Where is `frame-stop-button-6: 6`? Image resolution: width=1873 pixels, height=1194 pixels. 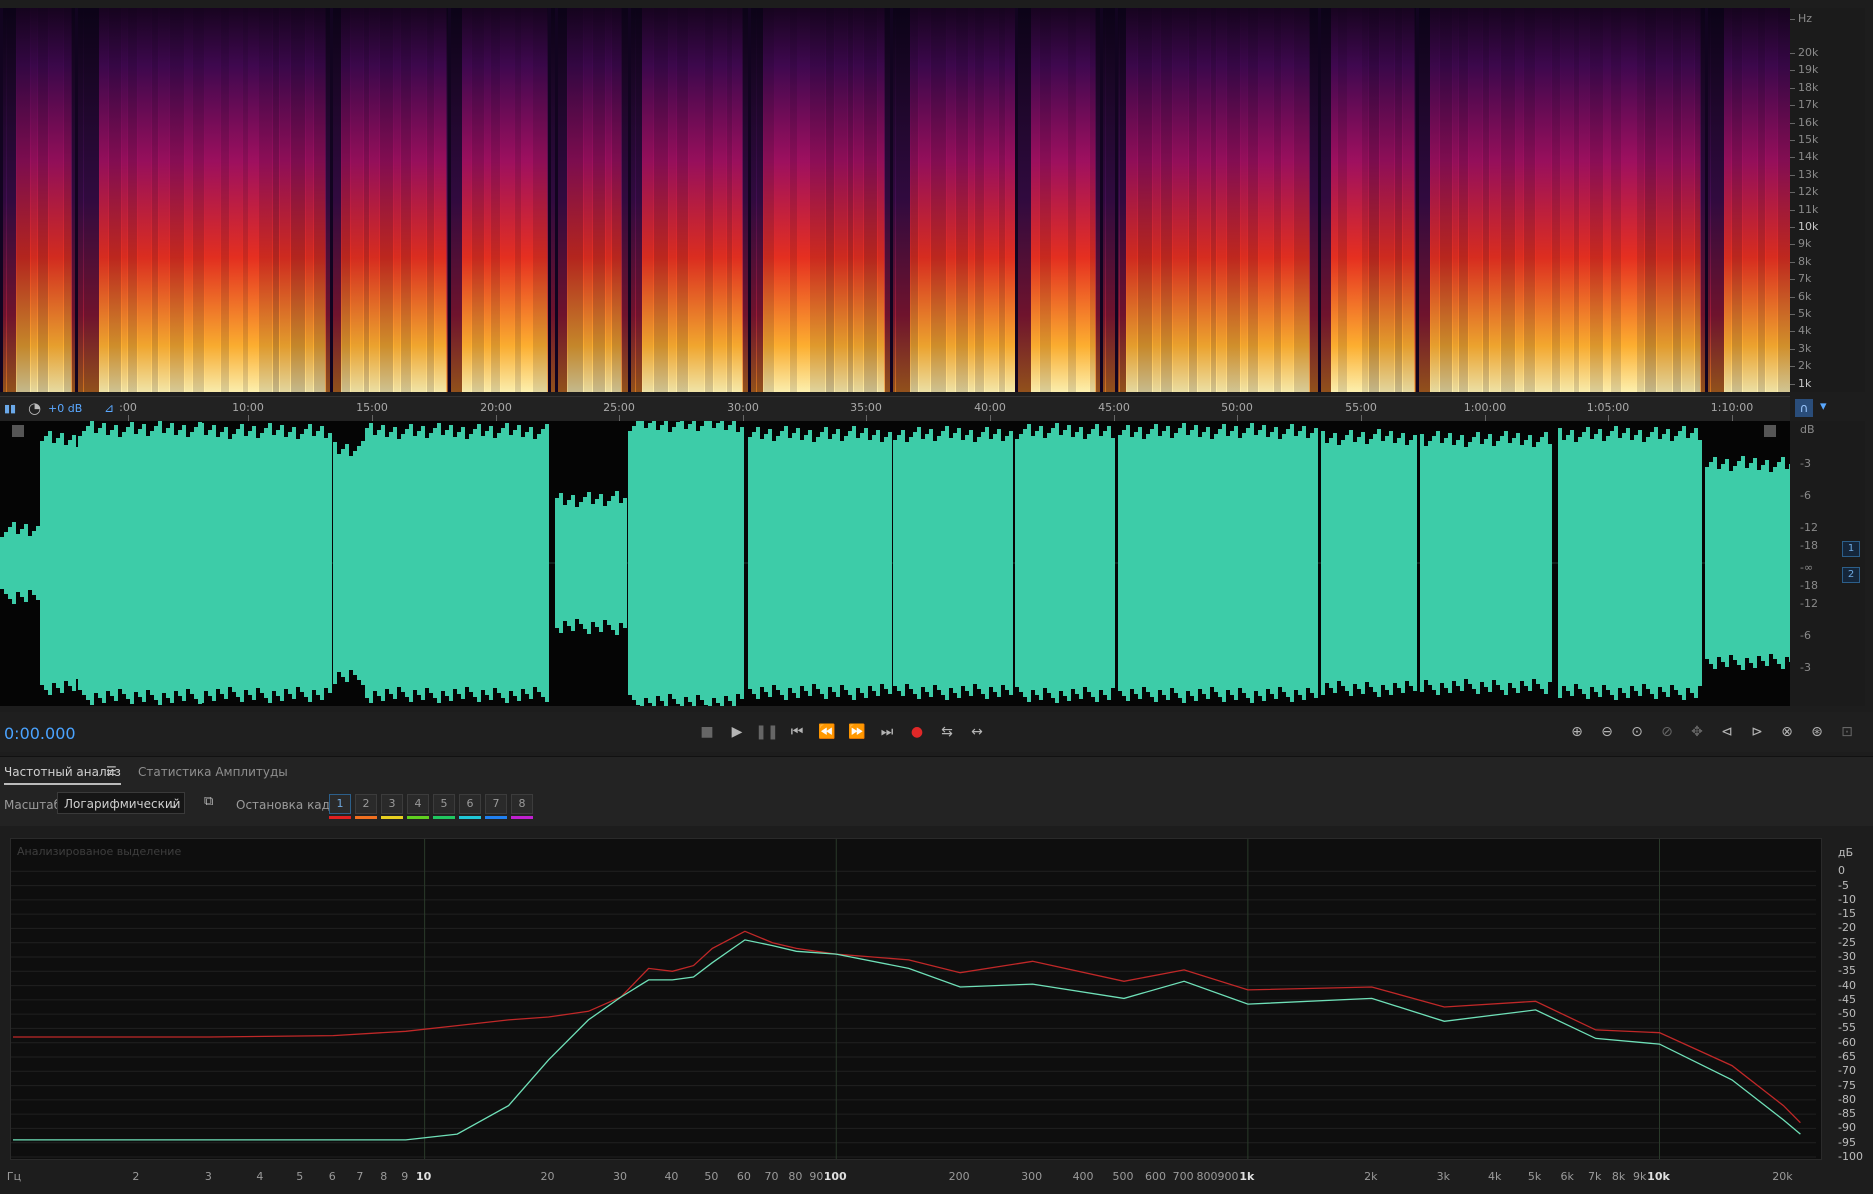
frame-stop-button-6: 6 is located at coordinates (470, 804).